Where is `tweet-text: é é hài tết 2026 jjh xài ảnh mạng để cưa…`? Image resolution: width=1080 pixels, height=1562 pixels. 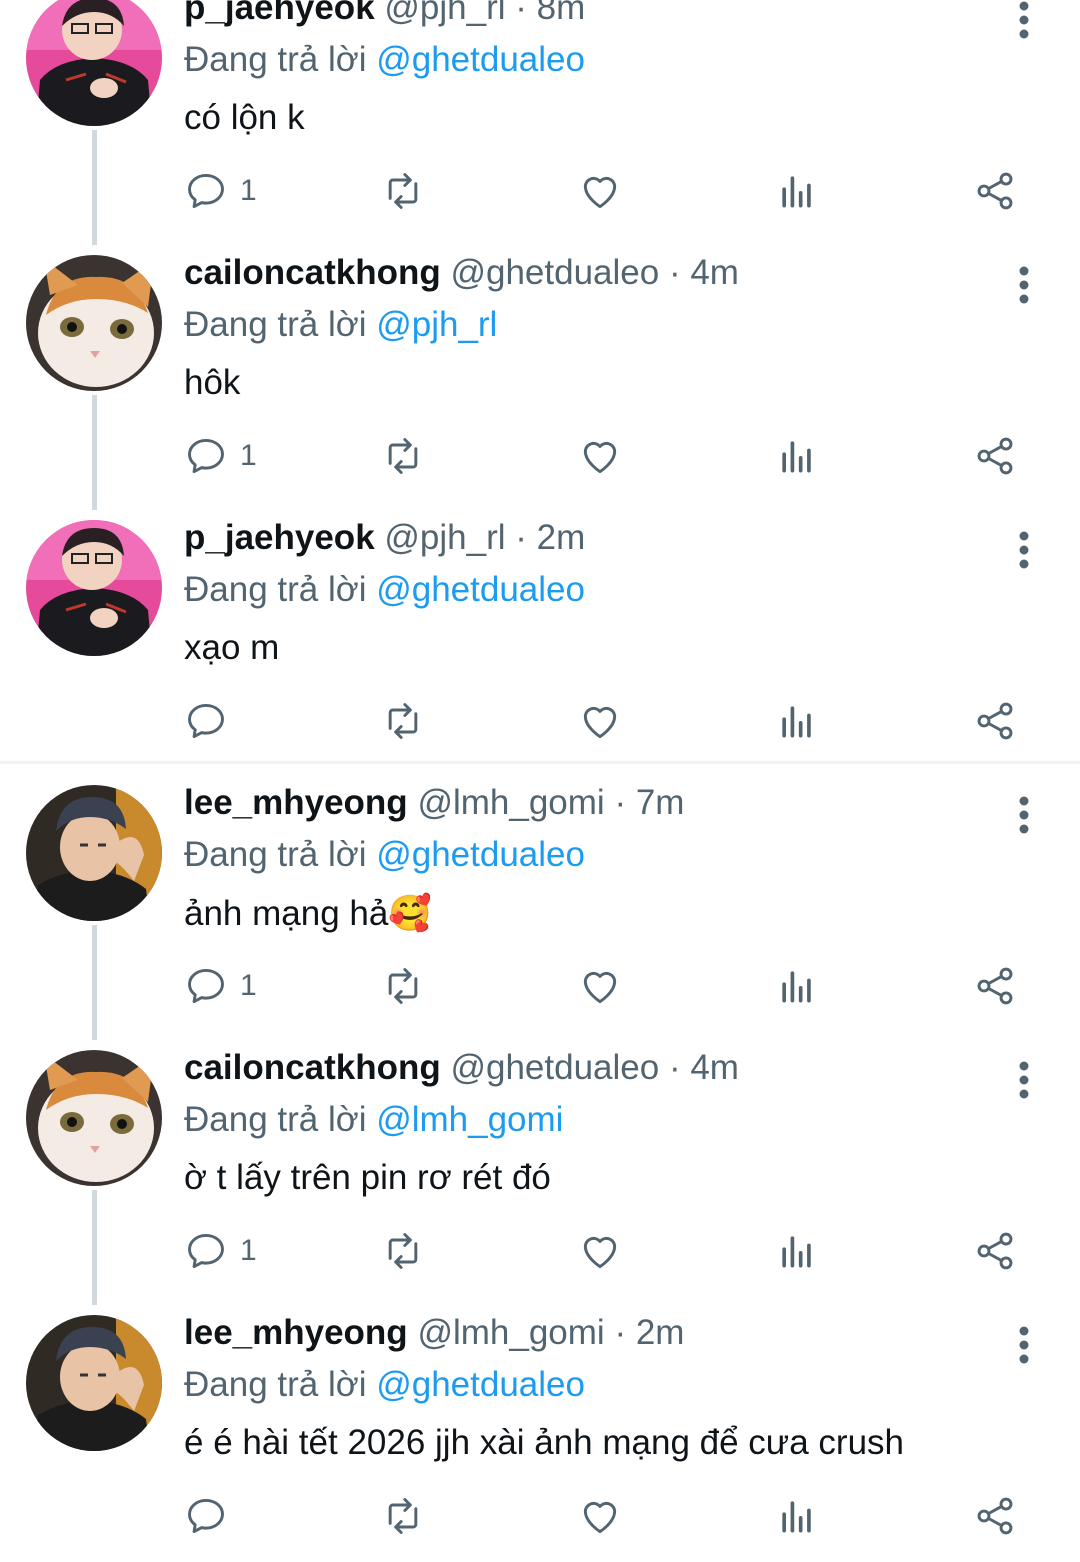
tweet-text: é é hài tết 2026 jjh xài ảnh mạng để cưa… is located at coordinates (544, 1442).